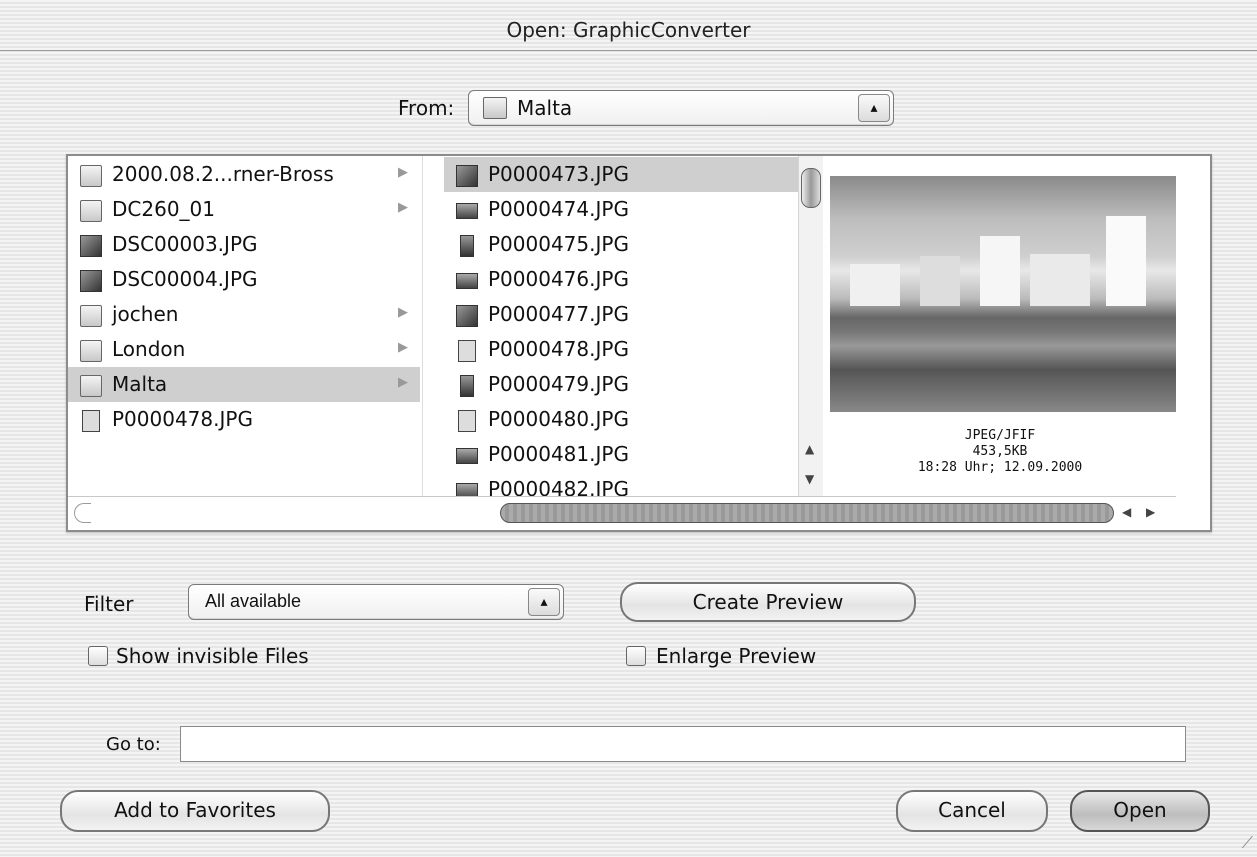 This screenshot has width=1257, height=857. Describe the element at coordinates (558, 419) in the screenshot. I see `list-item-label: P0000480.JPG` at that location.